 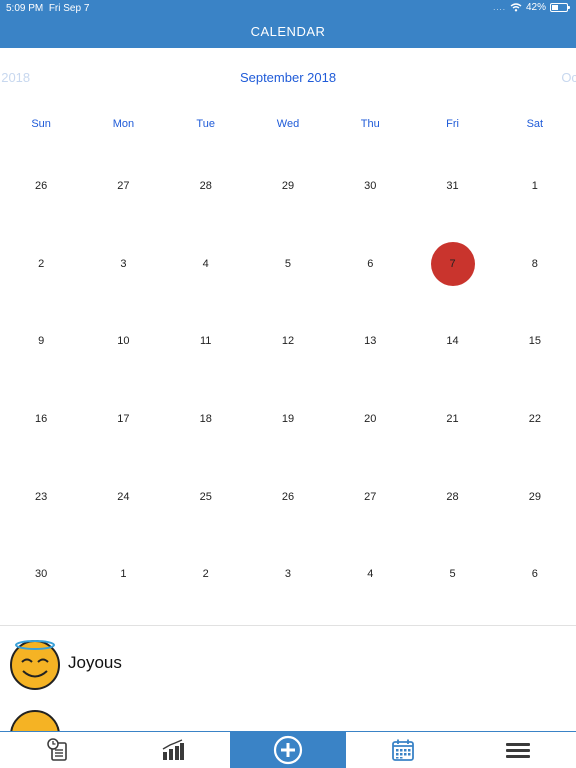 What do you see at coordinates (370, 124) in the screenshot?
I see `weekday-thu: Thu` at bounding box center [370, 124].